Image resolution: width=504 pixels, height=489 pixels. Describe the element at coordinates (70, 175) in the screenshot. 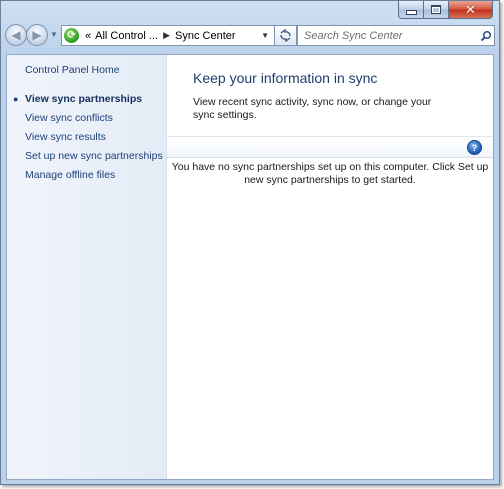

I see `sidebar-item-manage-offline-files: Manage offline files` at that location.